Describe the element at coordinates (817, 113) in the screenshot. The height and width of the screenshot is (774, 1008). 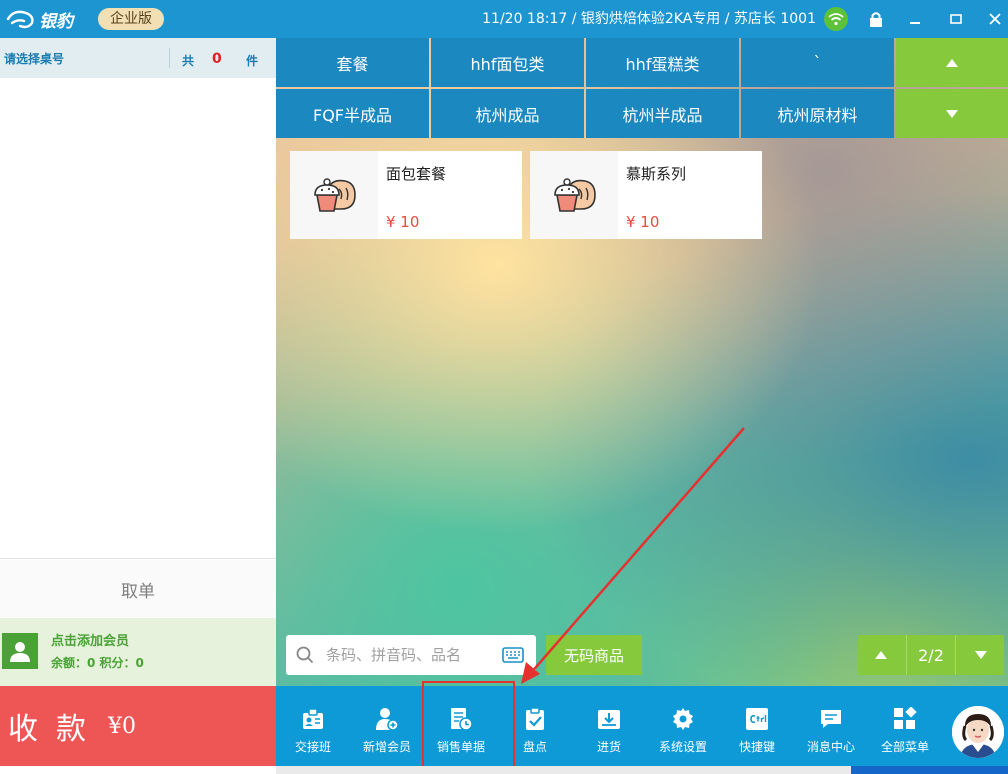
I see `category-tab: 杭州原材料` at that location.